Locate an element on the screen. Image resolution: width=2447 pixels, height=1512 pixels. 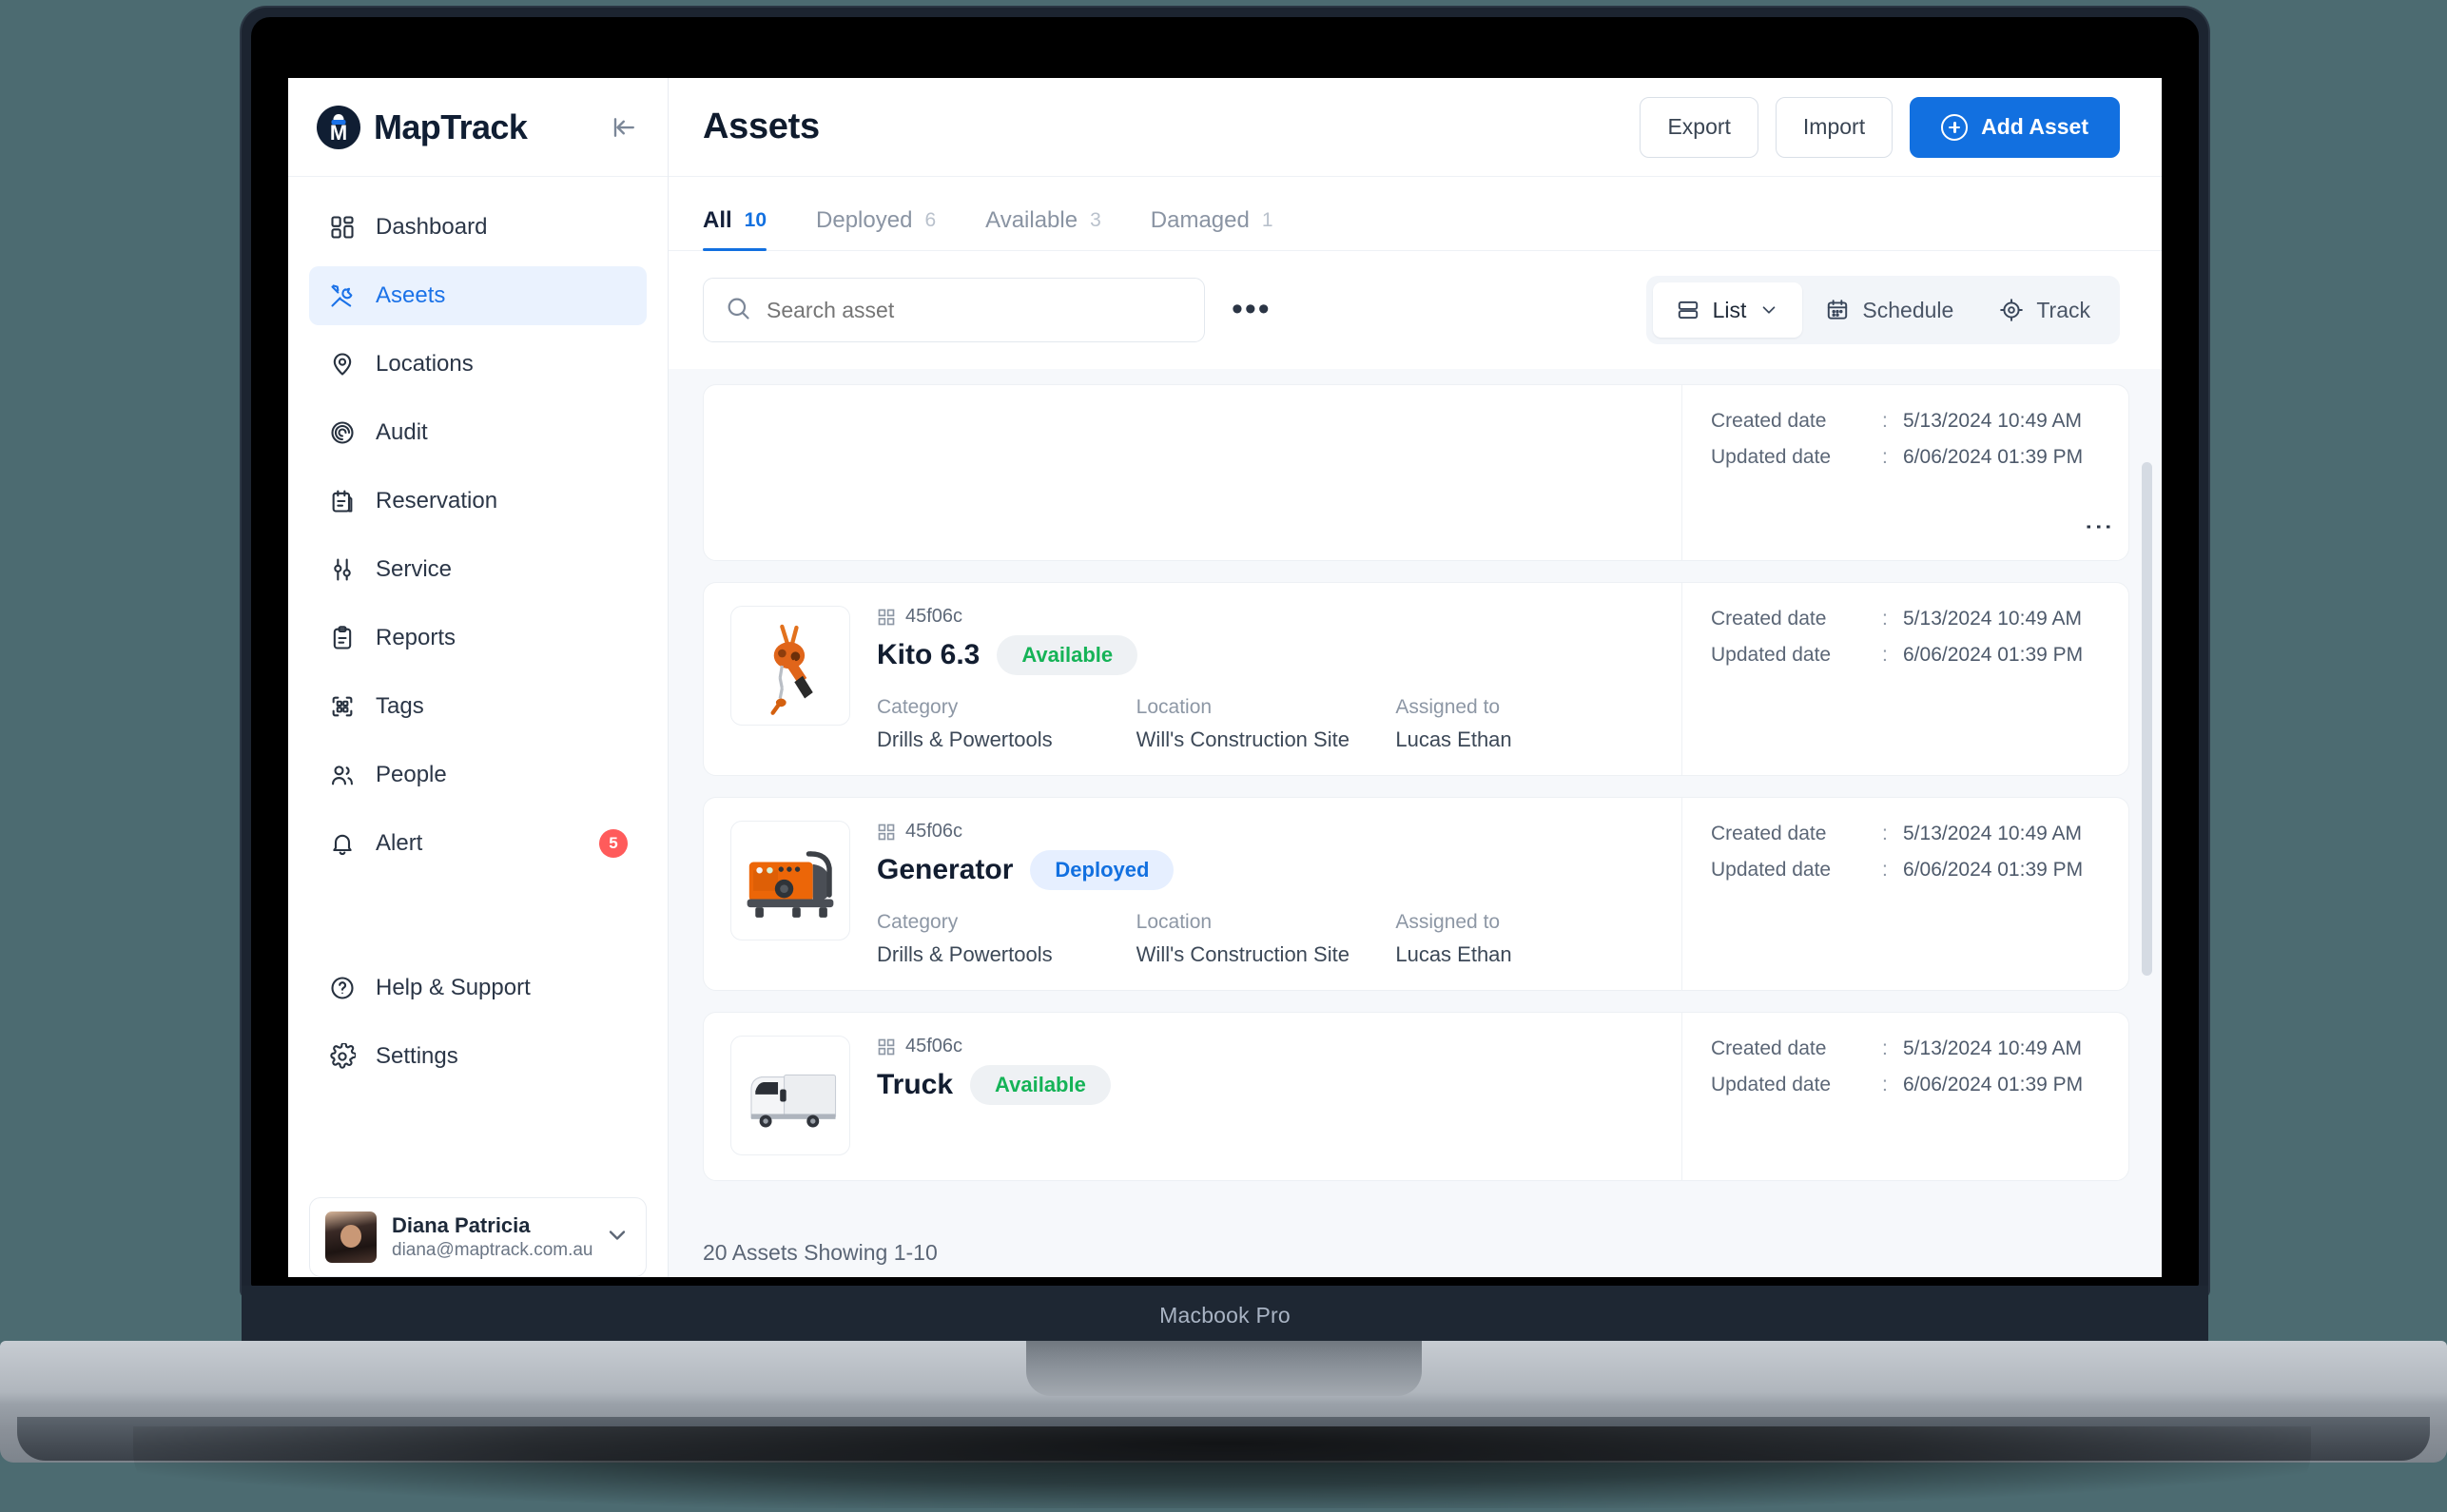
view-option-list: List is located at coordinates (1727, 310).